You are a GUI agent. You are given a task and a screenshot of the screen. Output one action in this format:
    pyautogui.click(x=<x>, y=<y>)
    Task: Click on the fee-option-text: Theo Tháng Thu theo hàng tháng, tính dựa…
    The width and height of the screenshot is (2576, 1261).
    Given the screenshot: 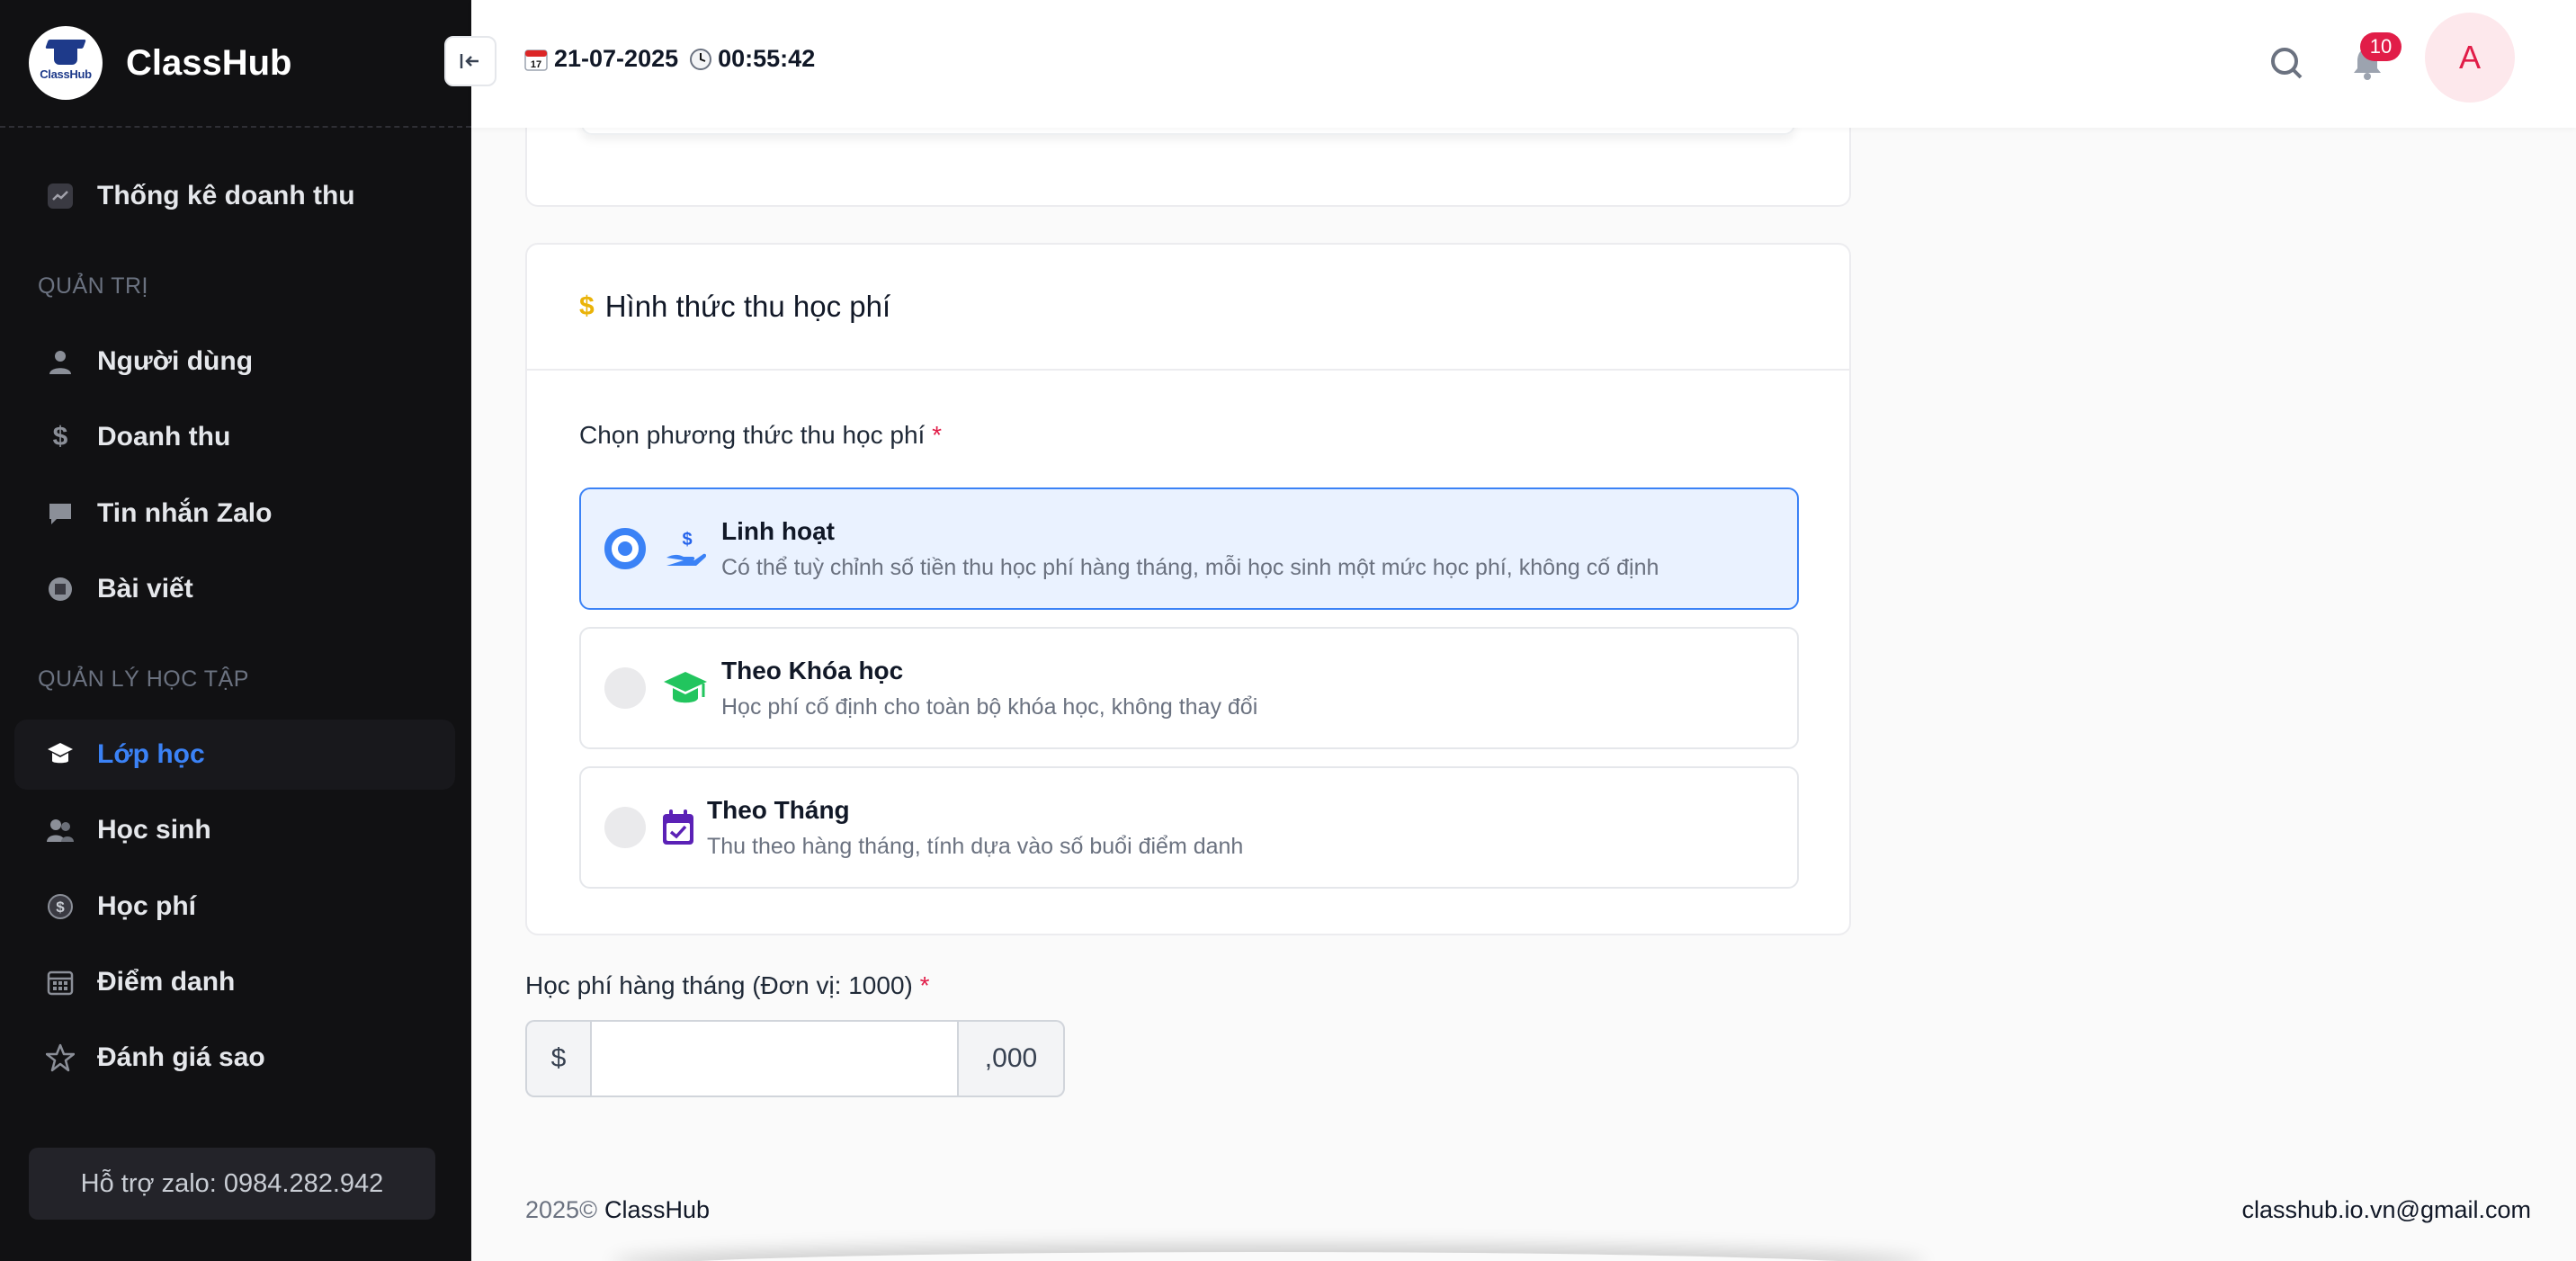 What is the action you would take?
    pyautogui.click(x=975, y=828)
    